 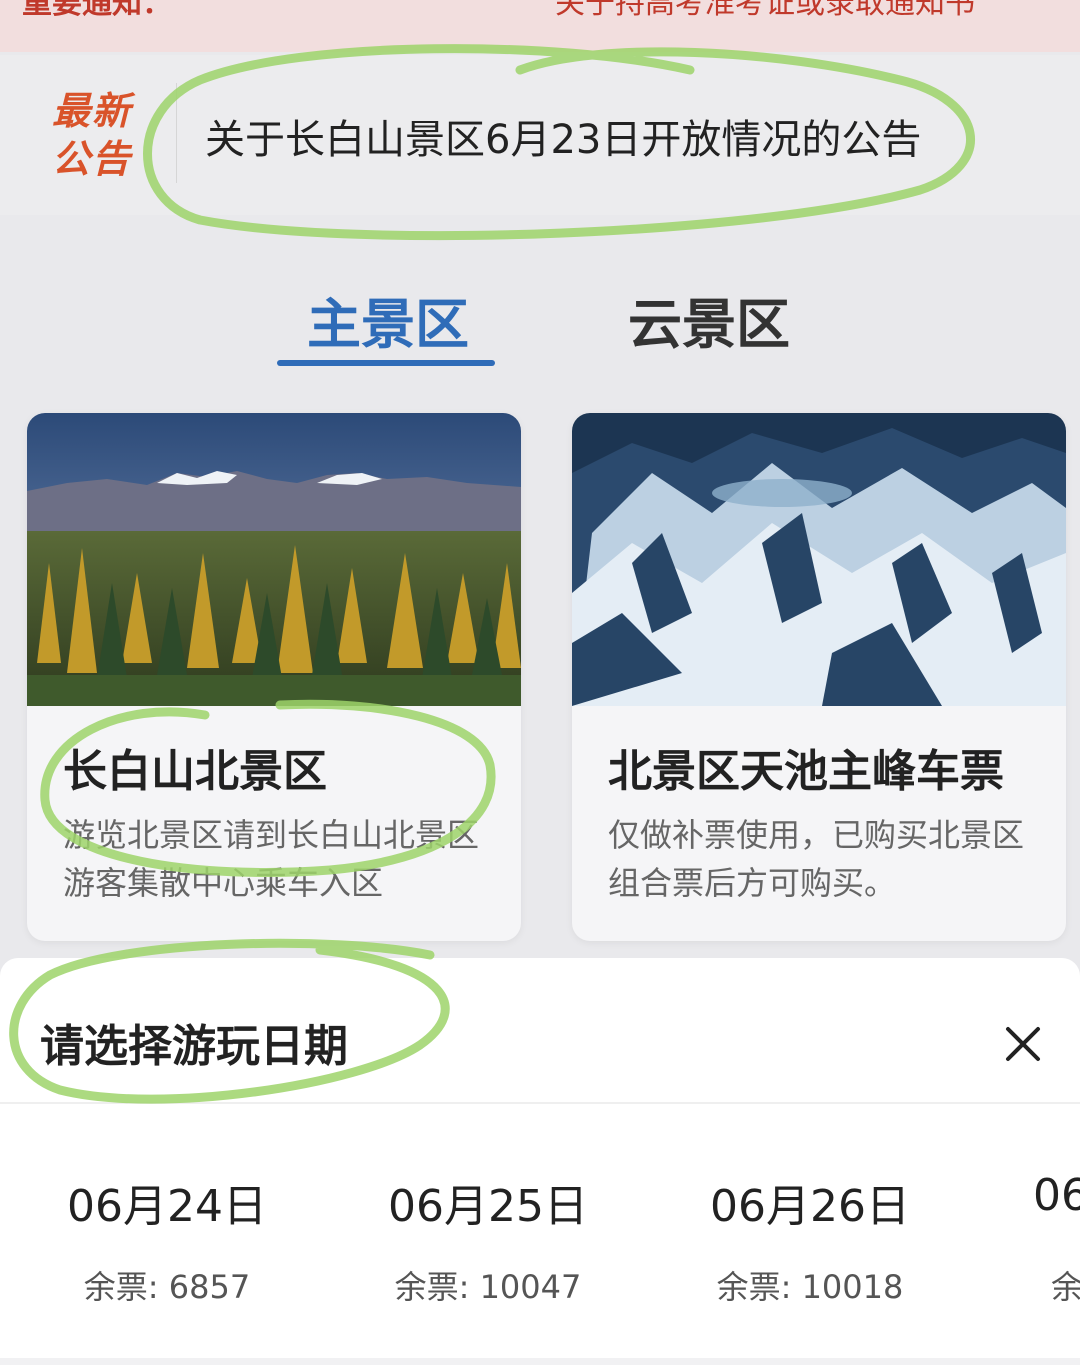 I want to click on remaining-tickets: 余, so click(x=1065, y=1287).